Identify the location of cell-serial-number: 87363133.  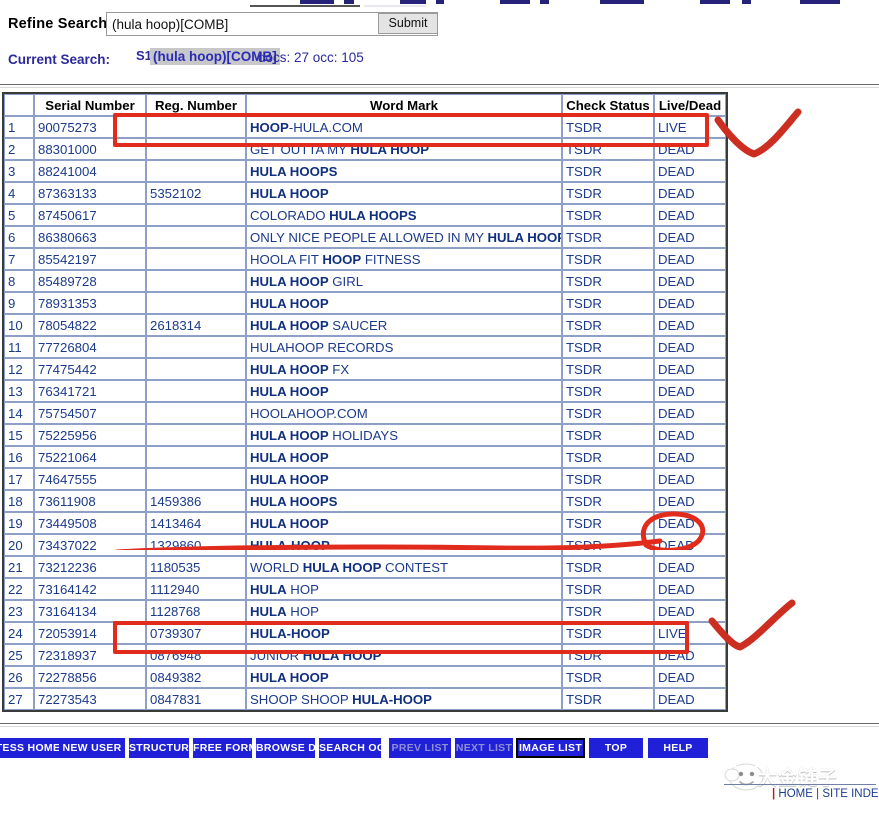
(90, 193).